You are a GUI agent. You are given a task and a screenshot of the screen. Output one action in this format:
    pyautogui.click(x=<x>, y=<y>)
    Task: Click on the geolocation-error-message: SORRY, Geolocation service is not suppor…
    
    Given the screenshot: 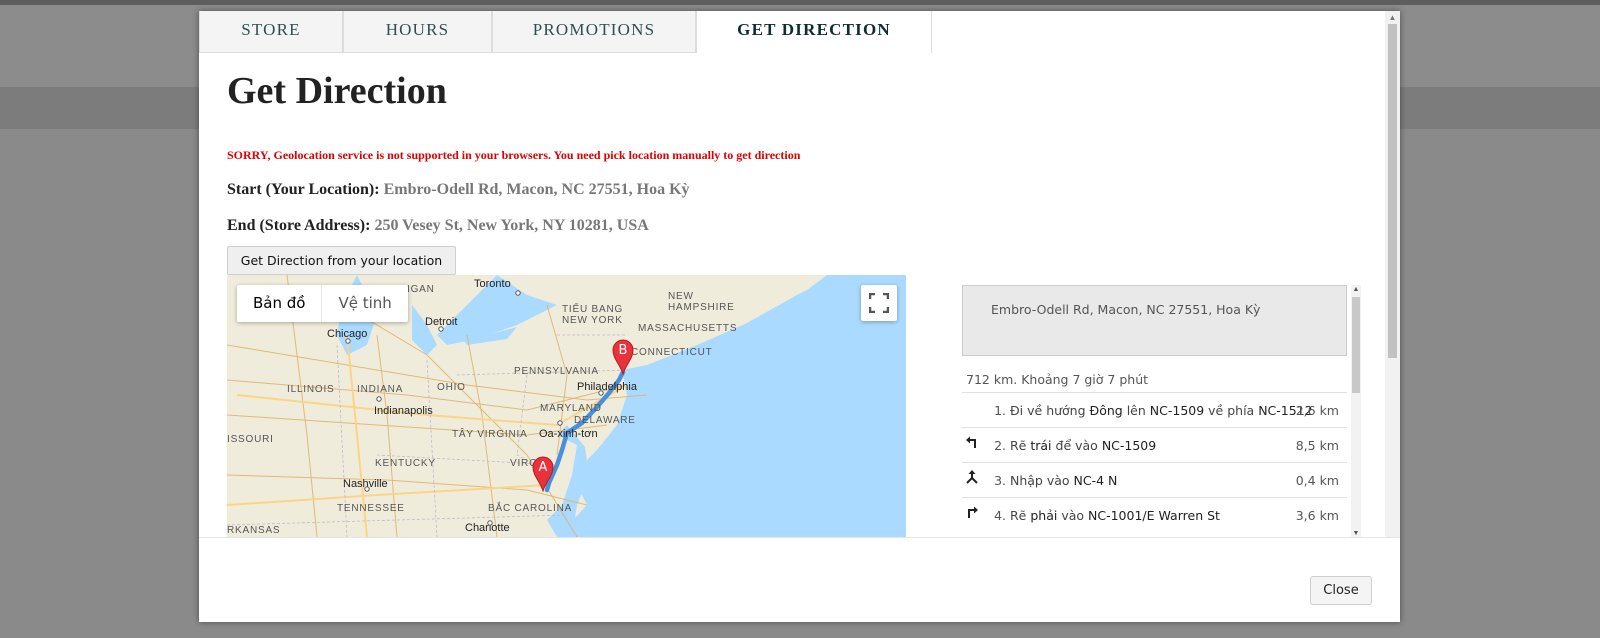 What is the action you would take?
    pyautogui.click(x=514, y=155)
    